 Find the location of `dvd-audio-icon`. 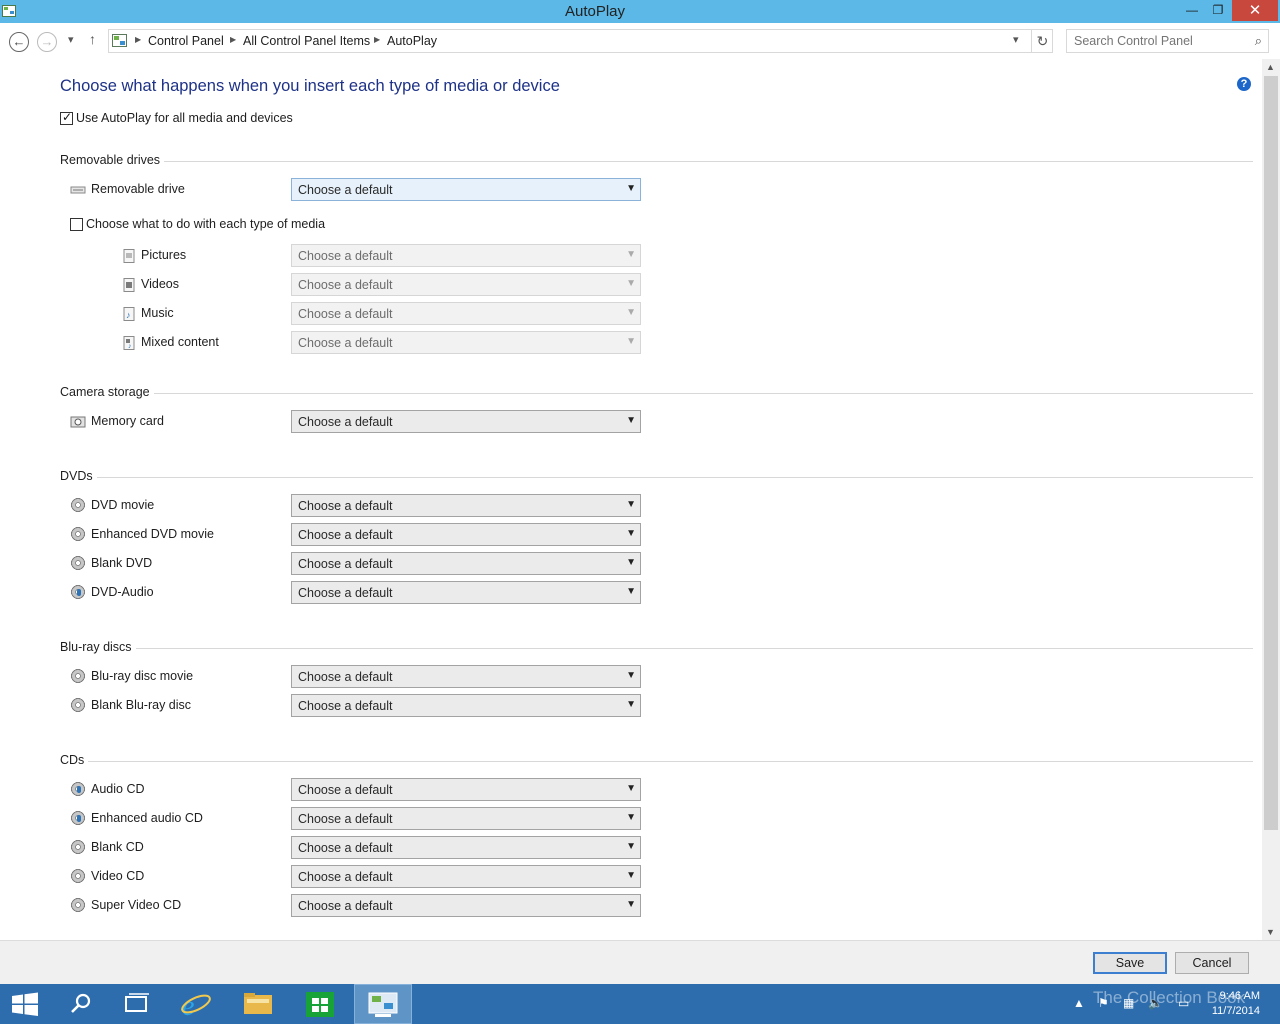

dvd-audio-icon is located at coordinates (78, 592).